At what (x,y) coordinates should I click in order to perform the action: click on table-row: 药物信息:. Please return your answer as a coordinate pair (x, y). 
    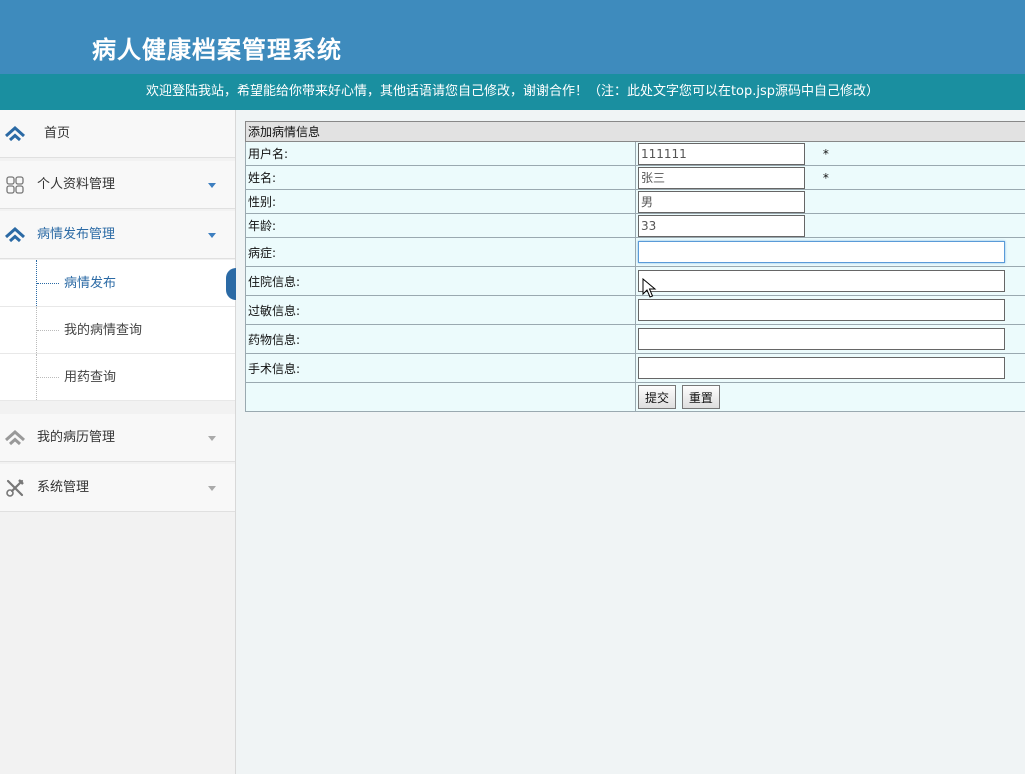
    Looking at the image, I should click on (635, 339).